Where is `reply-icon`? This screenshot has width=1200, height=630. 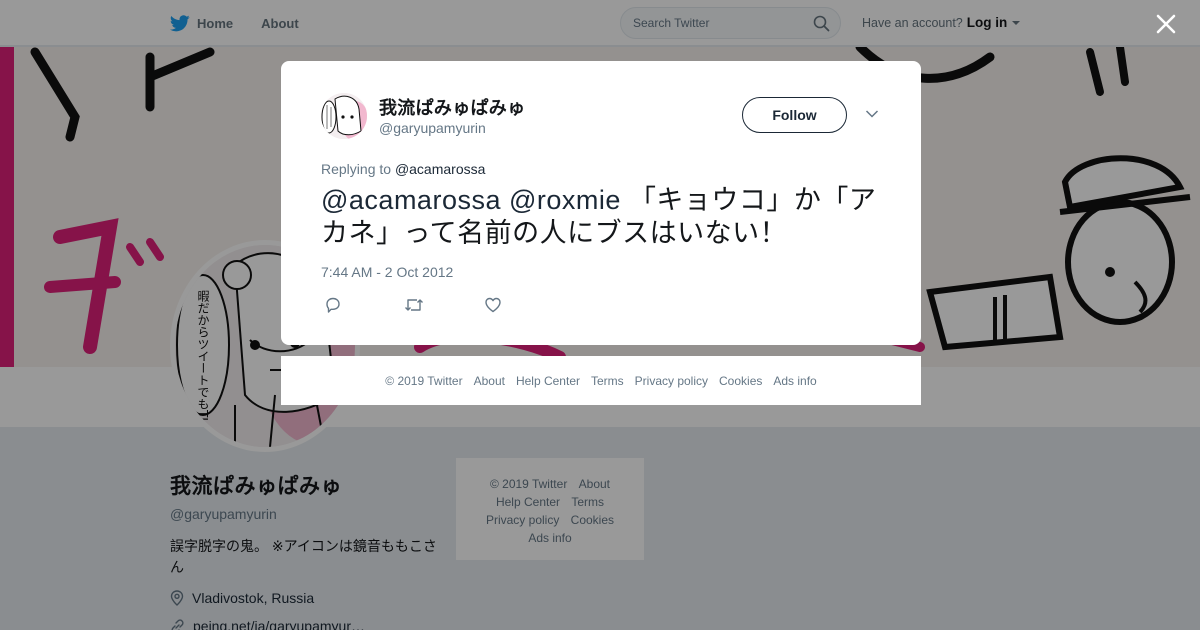
reply-icon is located at coordinates (333, 305).